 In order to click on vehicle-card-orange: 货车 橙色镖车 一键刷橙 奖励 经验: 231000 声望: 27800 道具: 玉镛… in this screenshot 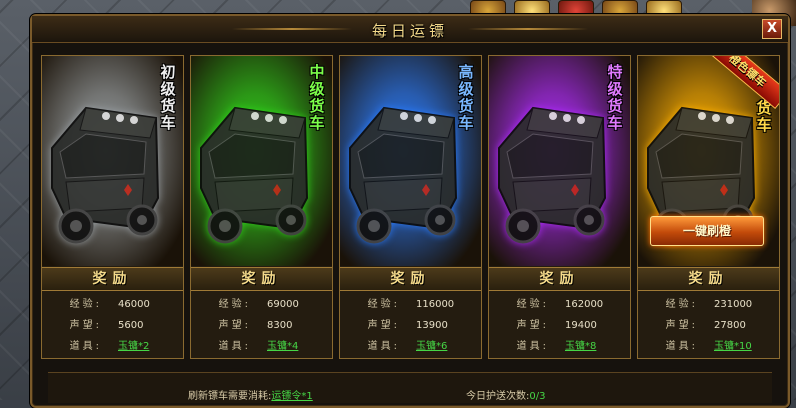, I will do `click(708, 207)`.